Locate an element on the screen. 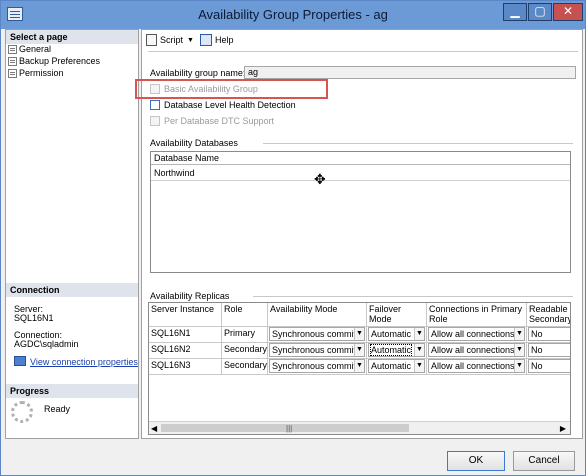  scroll-right-icon: ▶ is located at coordinates (563, 428).